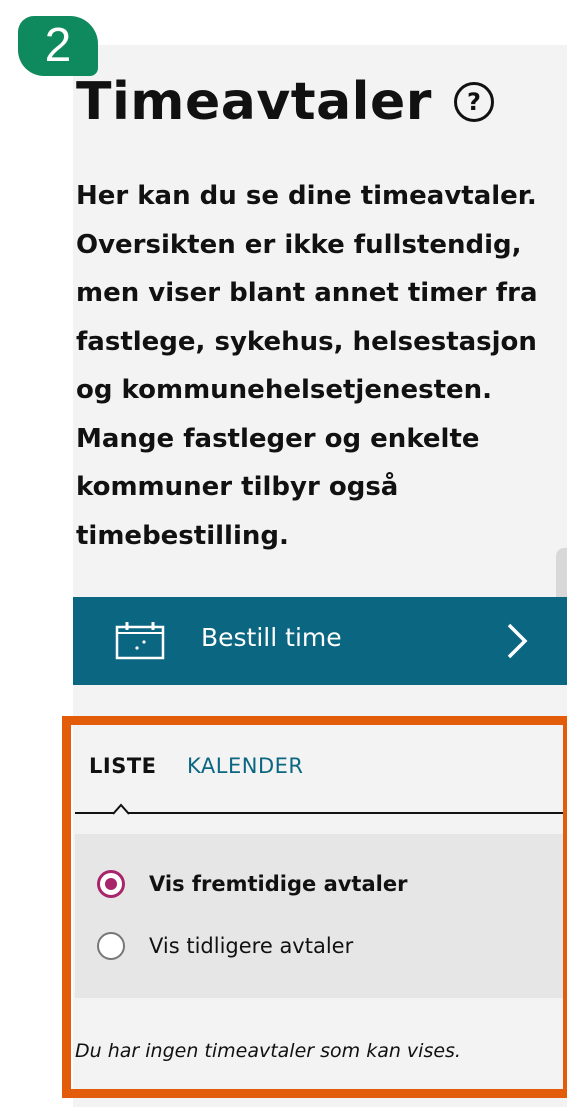 The height and width of the screenshot is (1107, 567). I want to click on book-appointment-label: Bestill time, so click(271, 637).